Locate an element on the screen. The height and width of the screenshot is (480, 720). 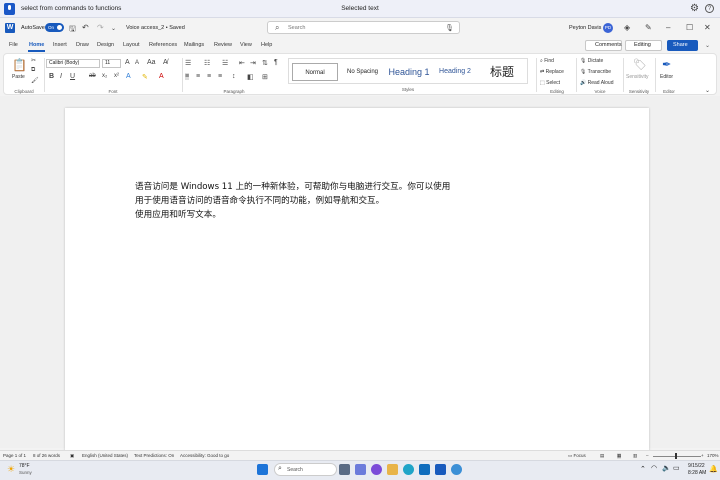
shading-icon: ◧ is located at coordinates (250, 77).